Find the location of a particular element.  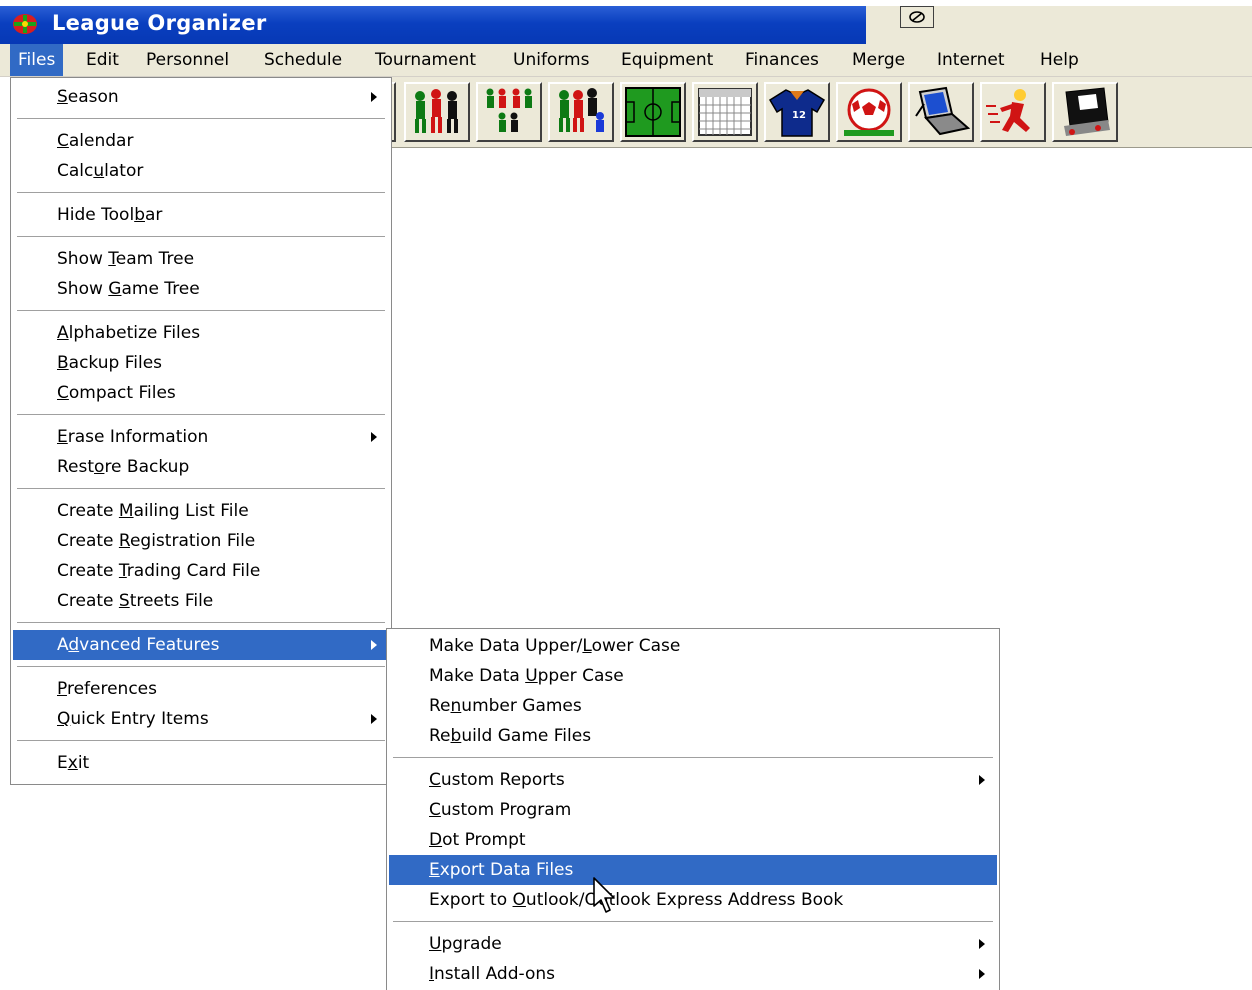

label-text: alendar is located at coordinates (101, 141).